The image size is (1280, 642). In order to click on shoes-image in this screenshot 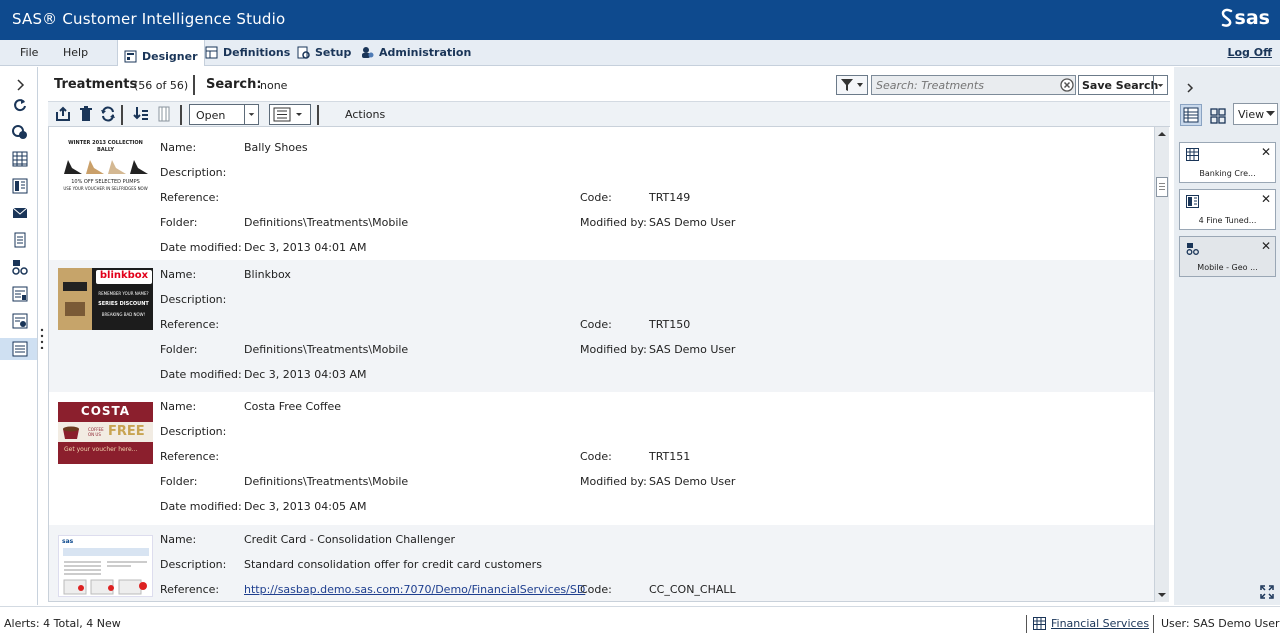, I will do `click(106, 167)`.